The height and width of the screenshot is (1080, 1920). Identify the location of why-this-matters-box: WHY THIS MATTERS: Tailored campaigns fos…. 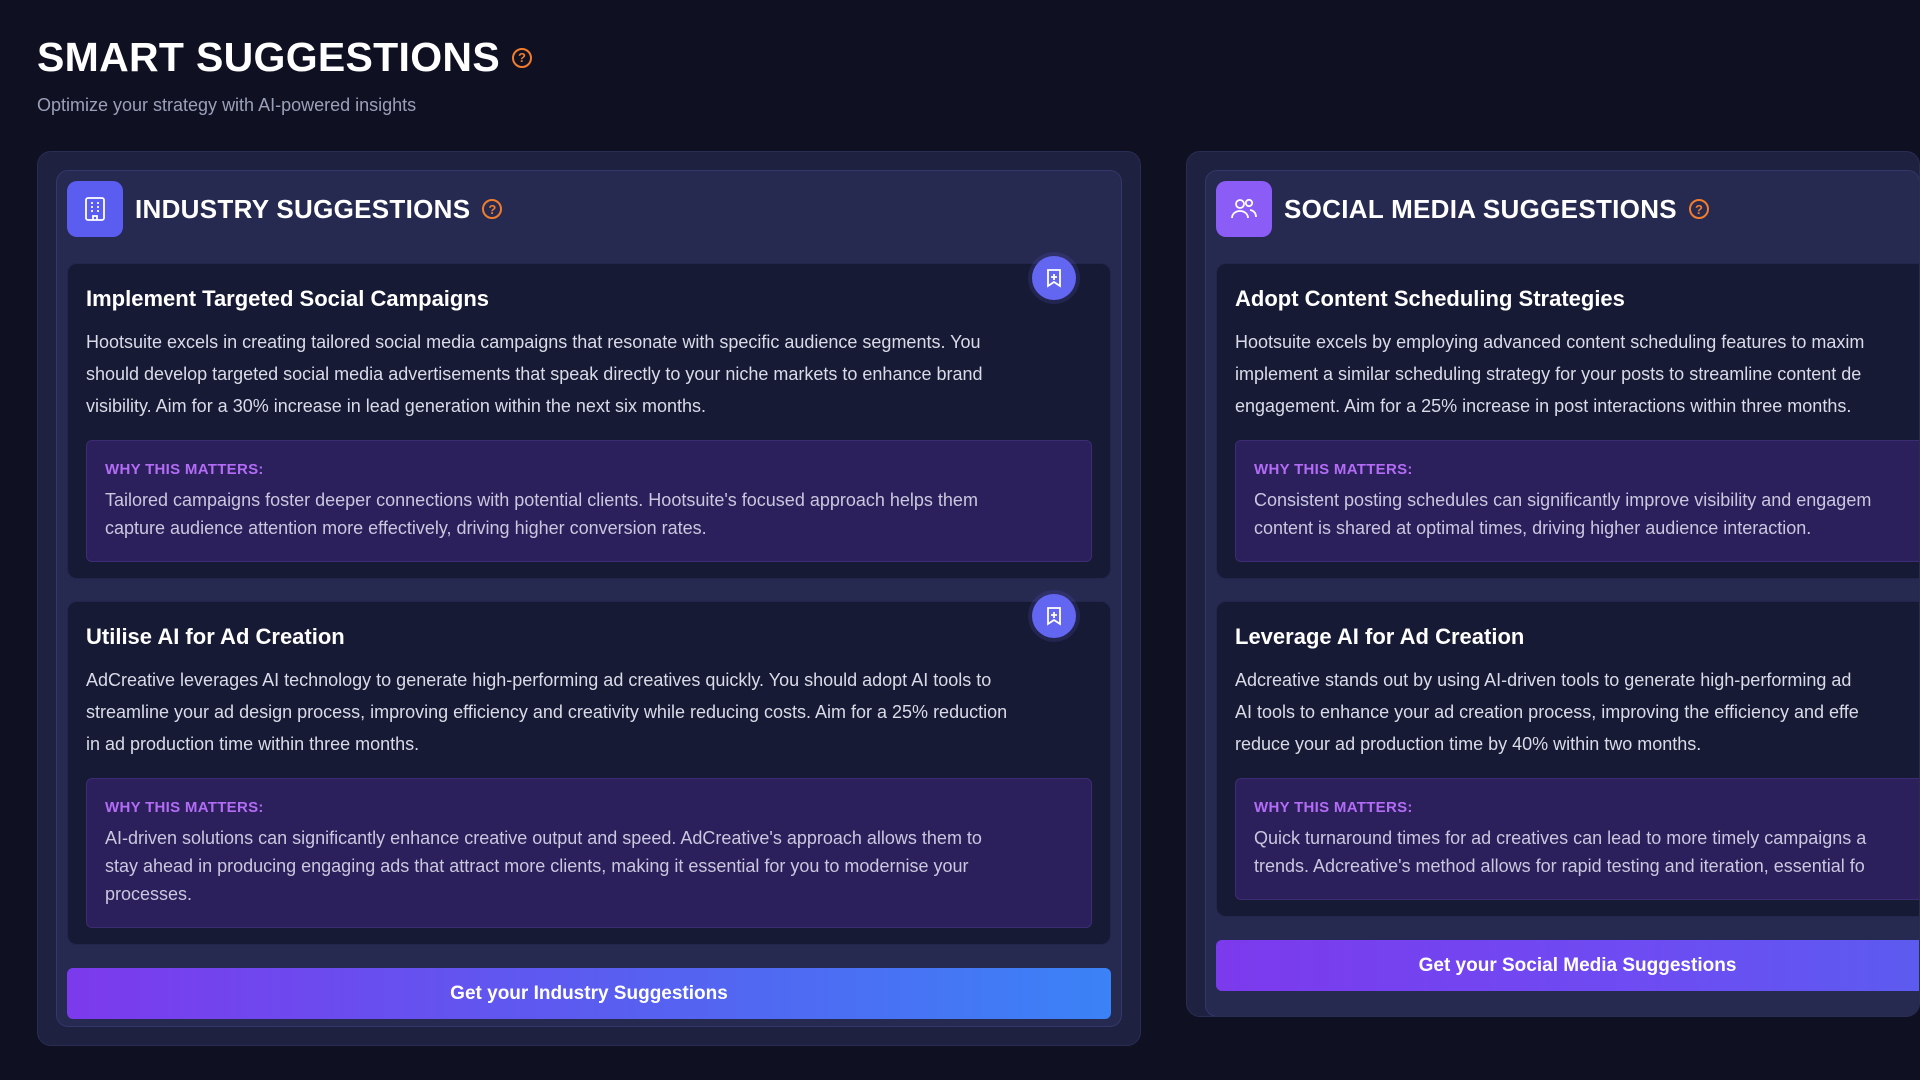
(589, 501).